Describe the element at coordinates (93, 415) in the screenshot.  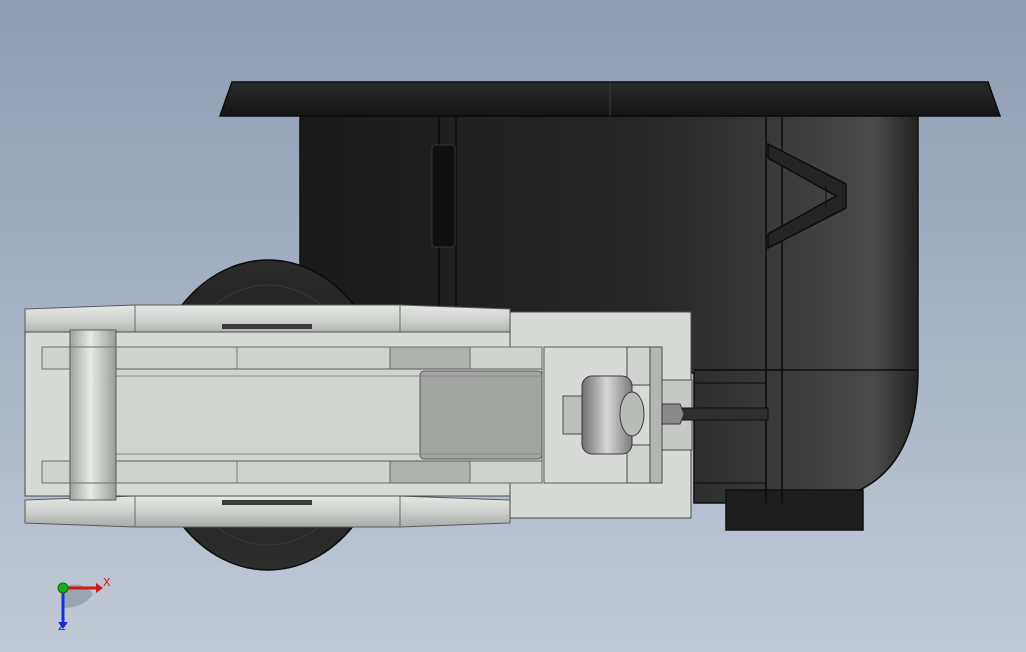
I see `axle-pin` at that location.